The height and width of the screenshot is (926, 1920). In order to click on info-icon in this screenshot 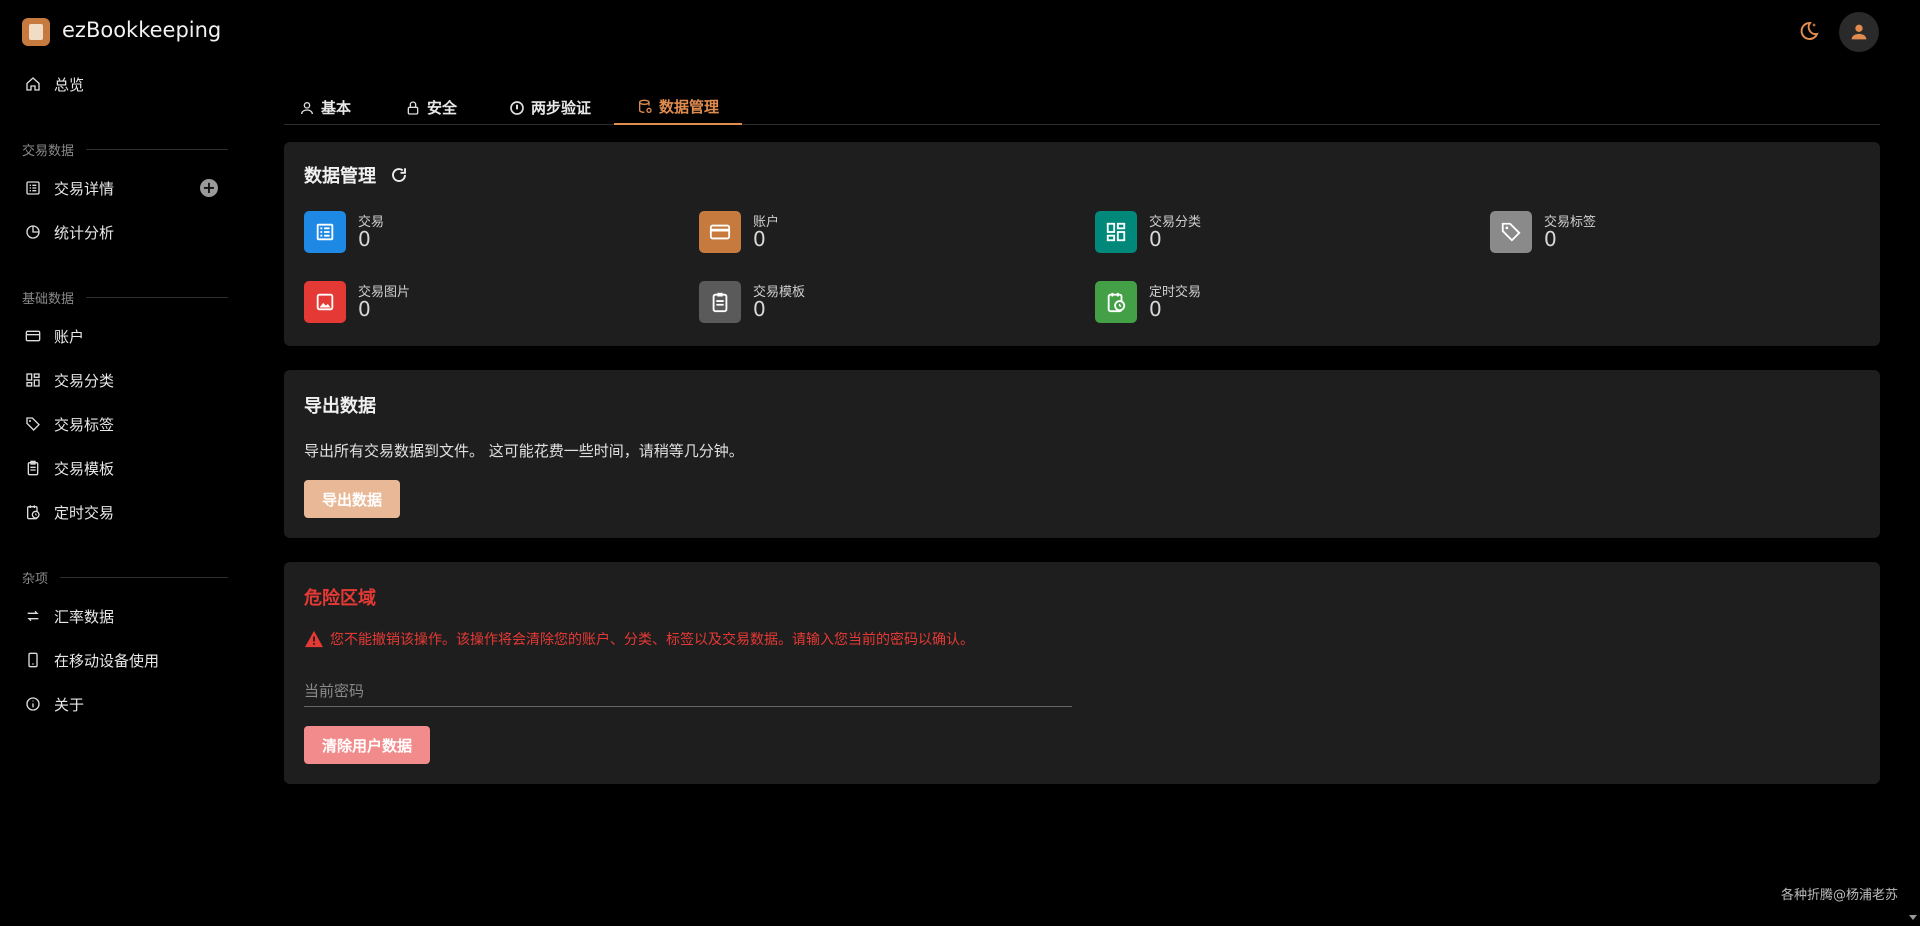, I will do `click(33, 704)`.